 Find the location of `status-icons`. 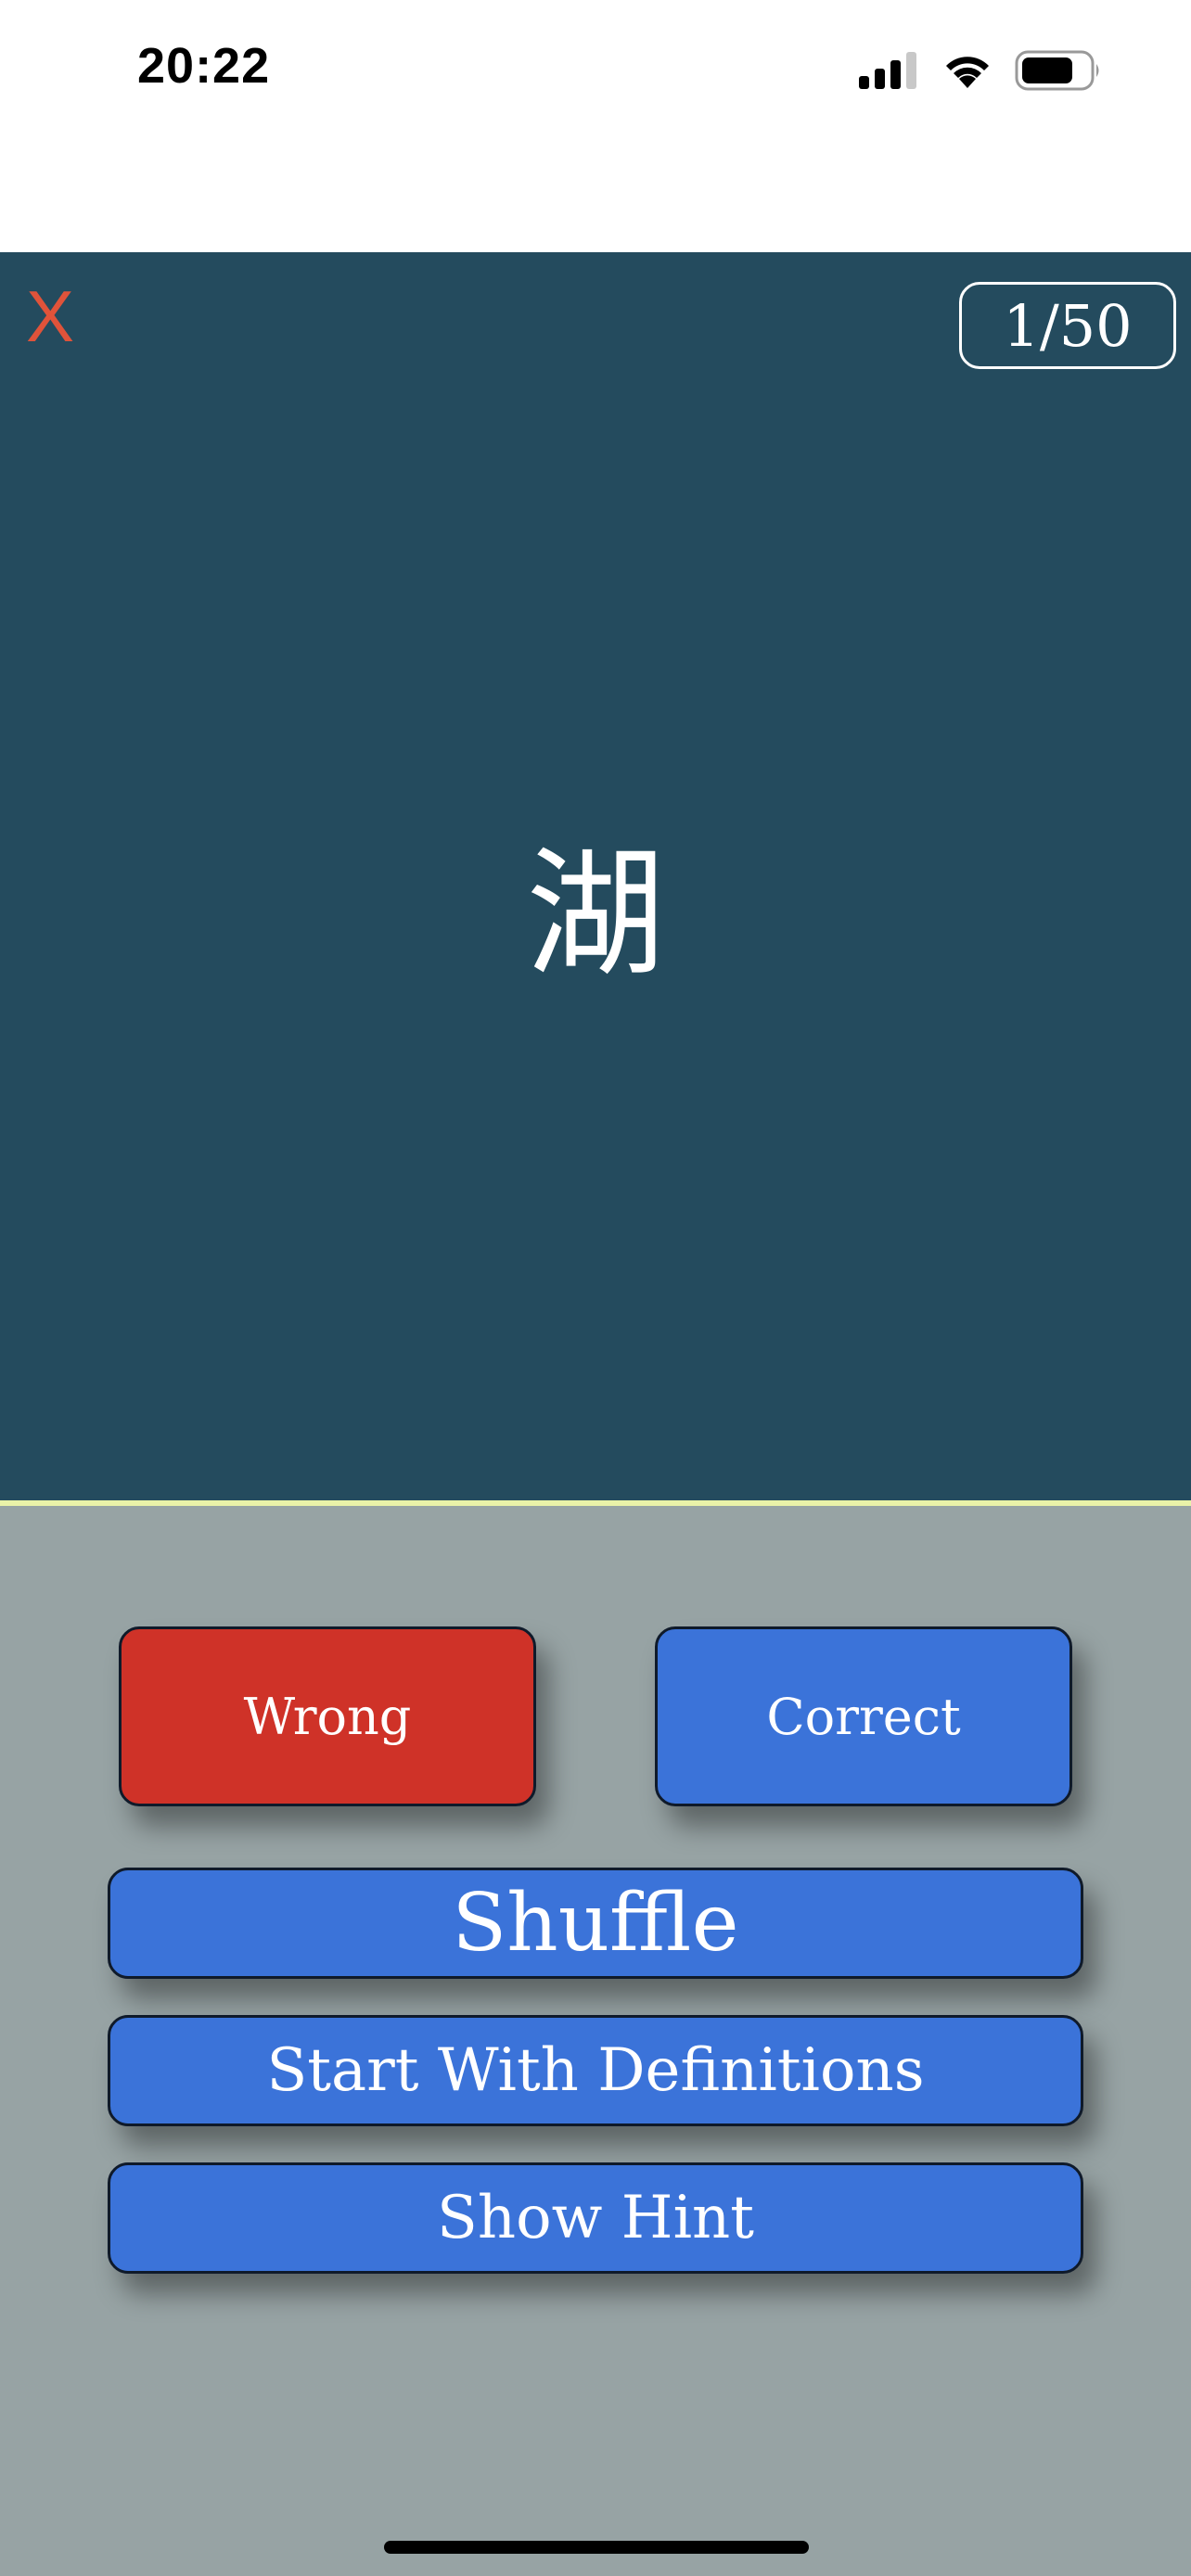

status-icons is located at coordinates (981, 71).